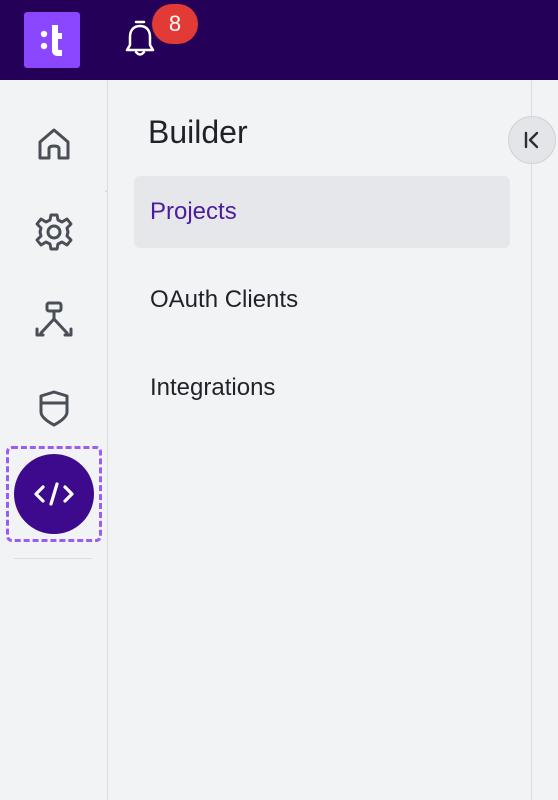 The height and width of the screenshot is (800, 558). I want to click on panel-title: Builder, so click(198, 132).